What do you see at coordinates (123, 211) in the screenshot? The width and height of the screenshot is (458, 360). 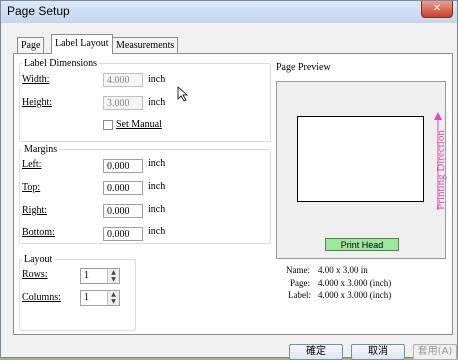 I see `right-margin-field: 0.000` at bounding box center [123, 211].